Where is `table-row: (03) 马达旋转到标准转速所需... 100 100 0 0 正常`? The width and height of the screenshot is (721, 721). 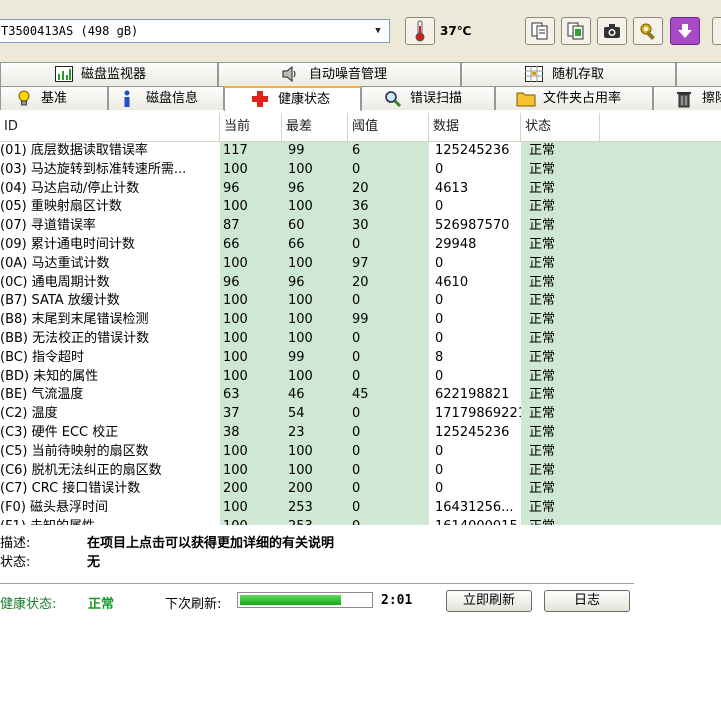 table-row: (03) 马达旋转到标准转速所需... 100 100 0 0 正常 is located at coordinates (360, 170).